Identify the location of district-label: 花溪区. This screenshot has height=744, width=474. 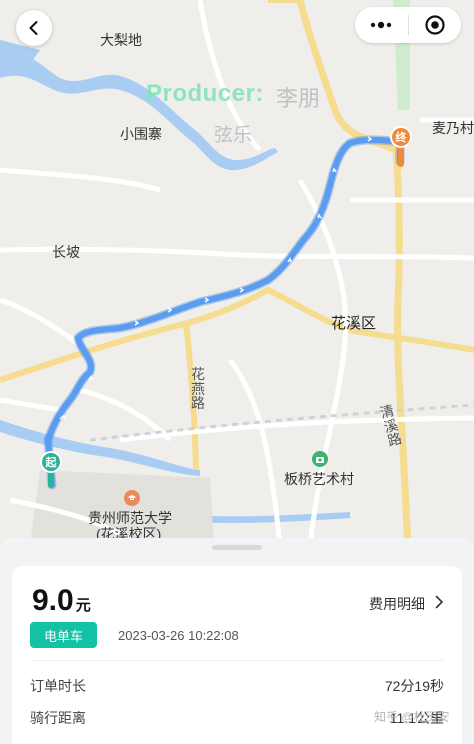
(354, 323).